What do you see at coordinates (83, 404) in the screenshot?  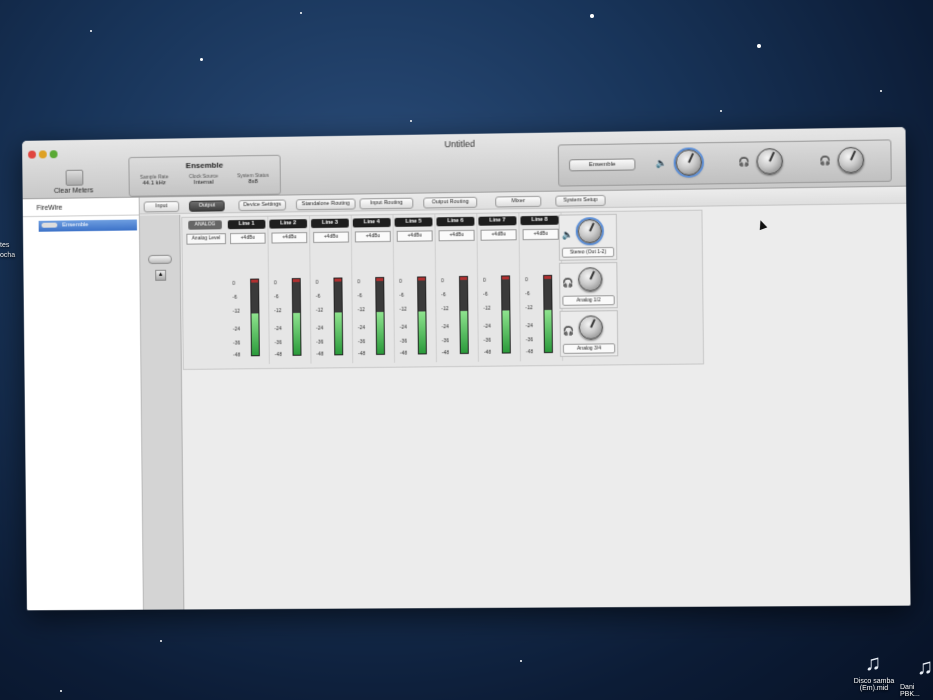 I see `sidebar: FireWire Ensemble` at bounding box center [83, 404].